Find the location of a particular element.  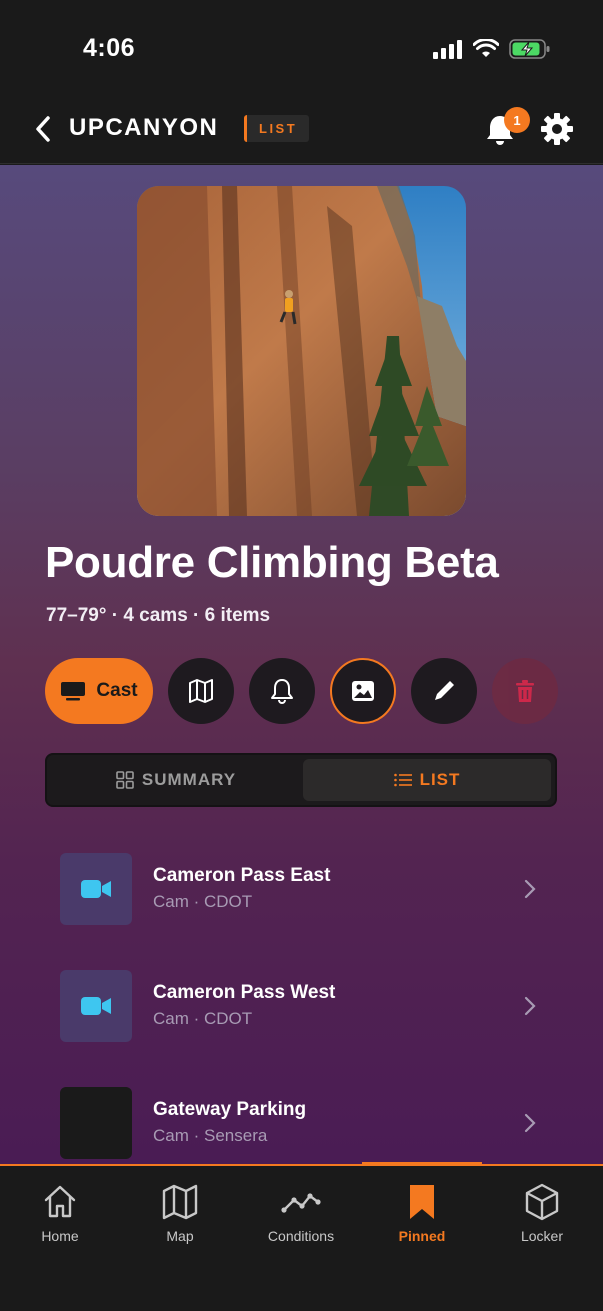

photo-button is located at coordinates (363, 691).